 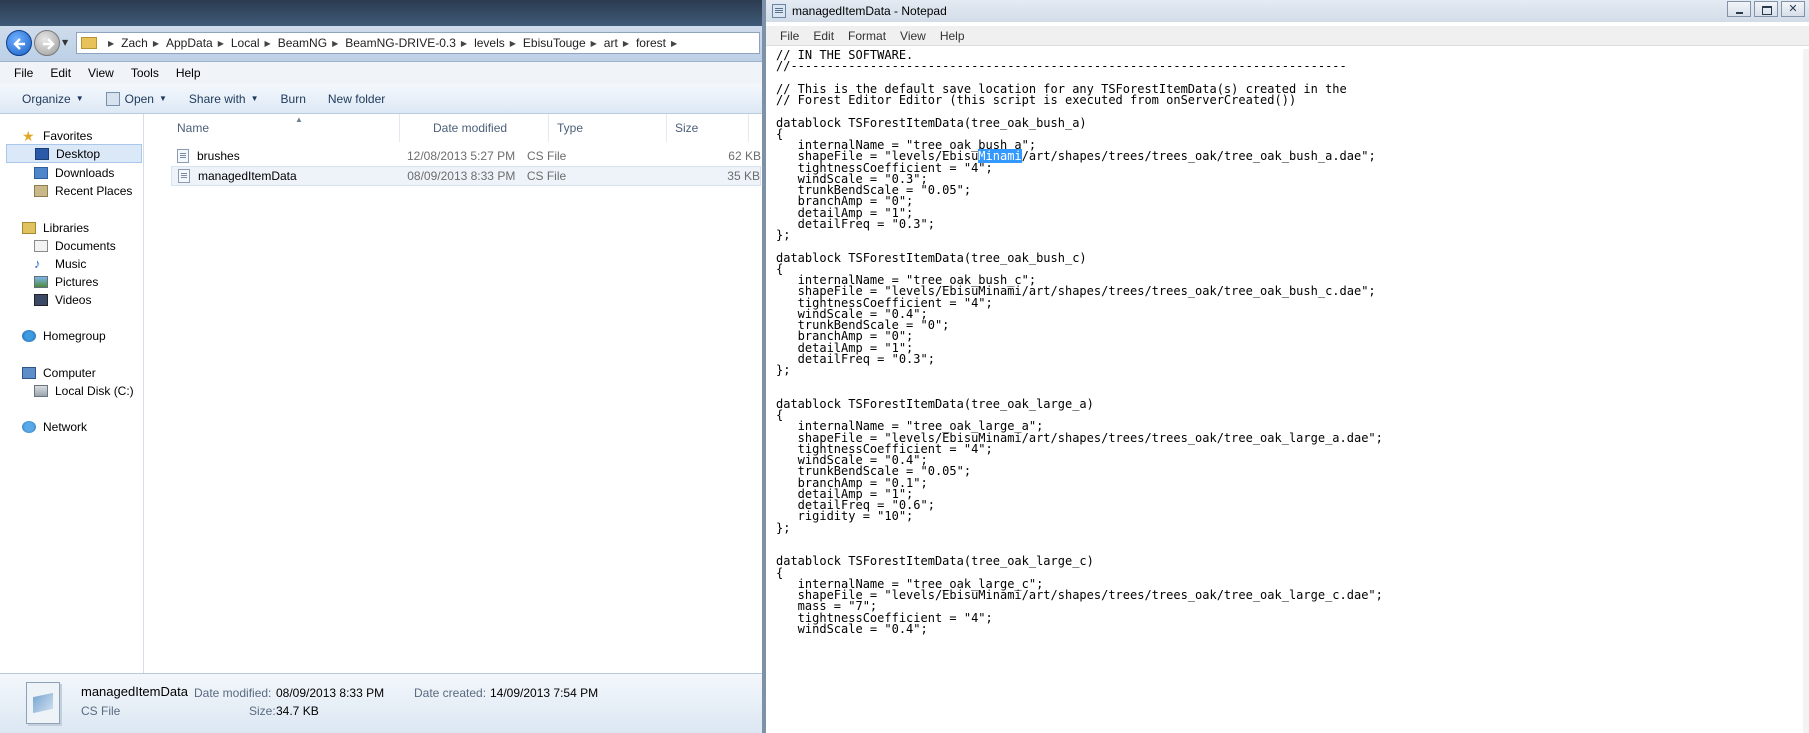 I want to click on back-button, so click(x=19, y=43).